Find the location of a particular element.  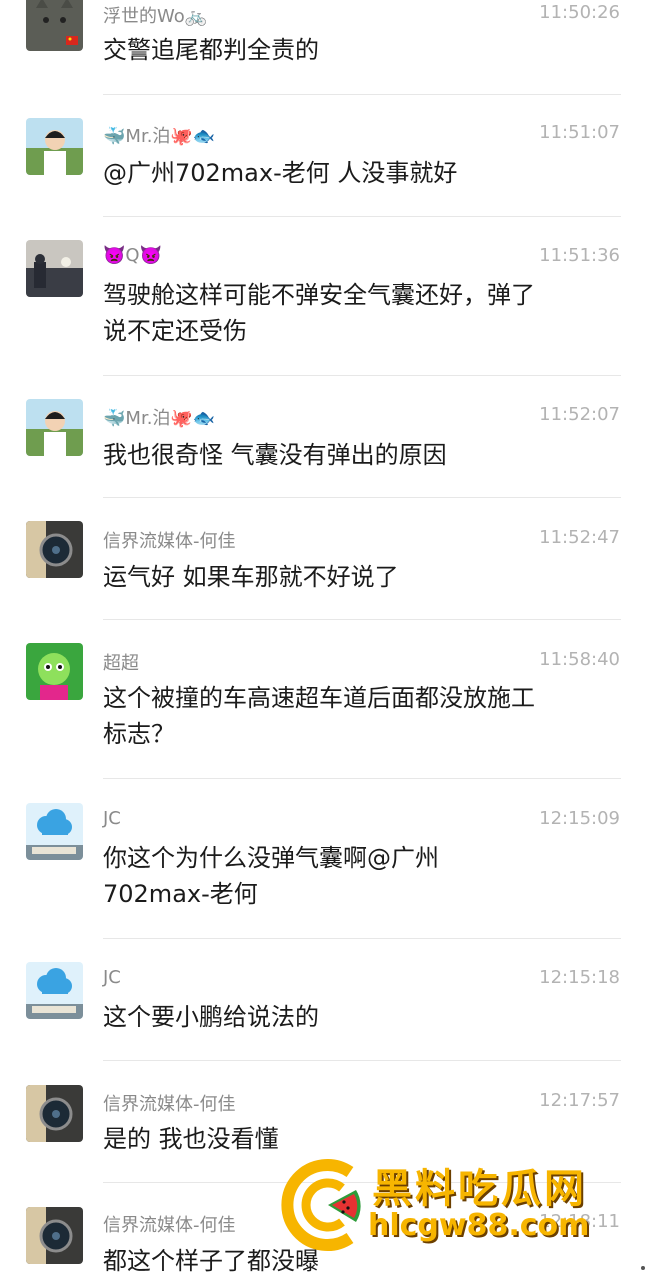

comment-text: 运气好 如果车那就不好说了 is located at coordinates (251, 577).